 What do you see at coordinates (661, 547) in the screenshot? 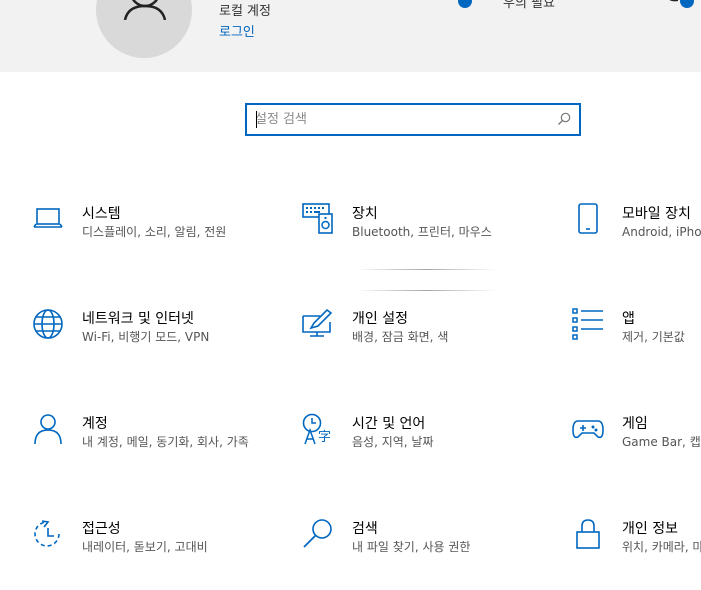
I see `tile-subtitle: 위치, 카메라, 마` at bounding box center [661, 547].